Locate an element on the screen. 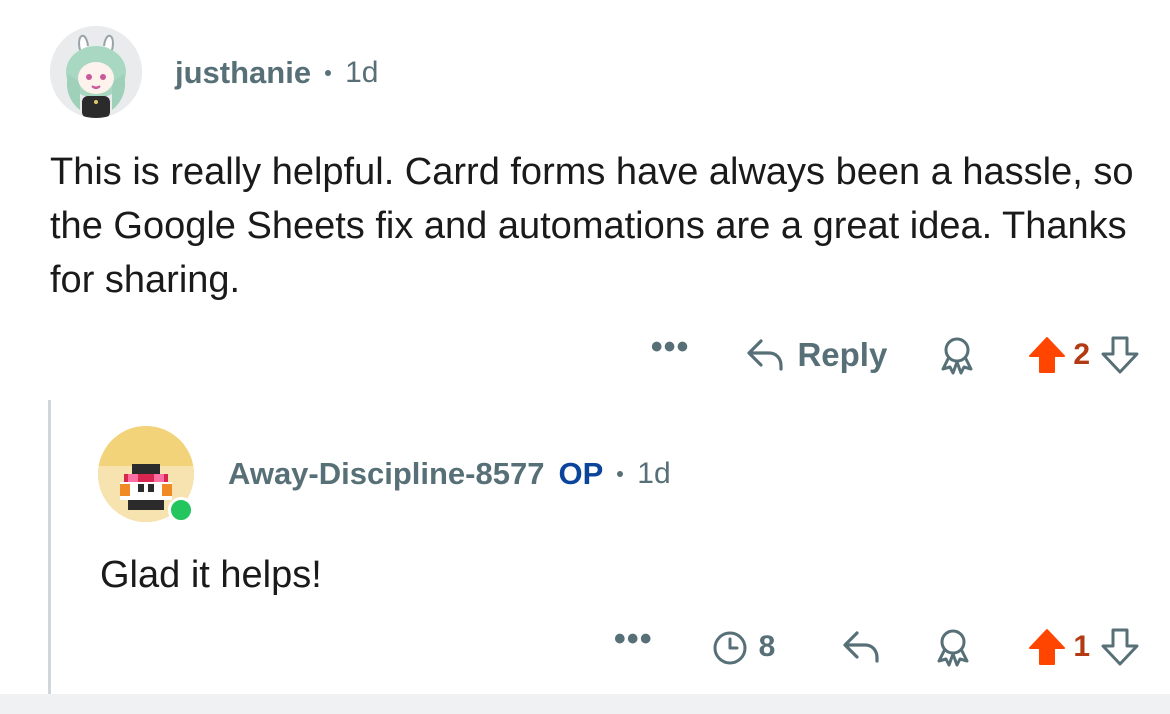 The width and height of the screenshot is (1170, 714). comment-body: Glad it helps! is located at coordinates (211, 575).